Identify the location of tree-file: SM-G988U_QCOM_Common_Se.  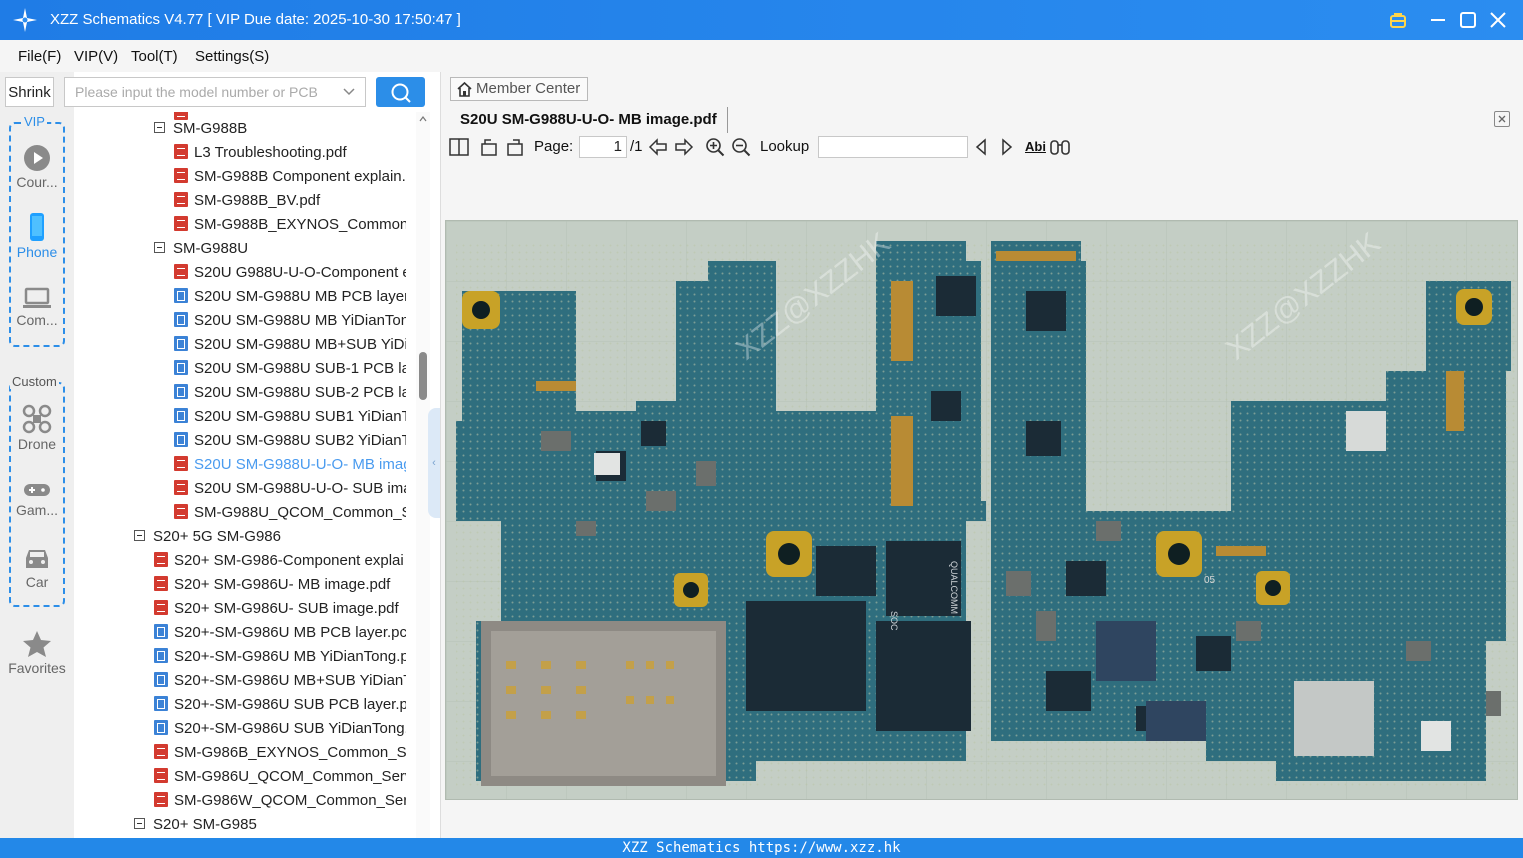
(290, 513).